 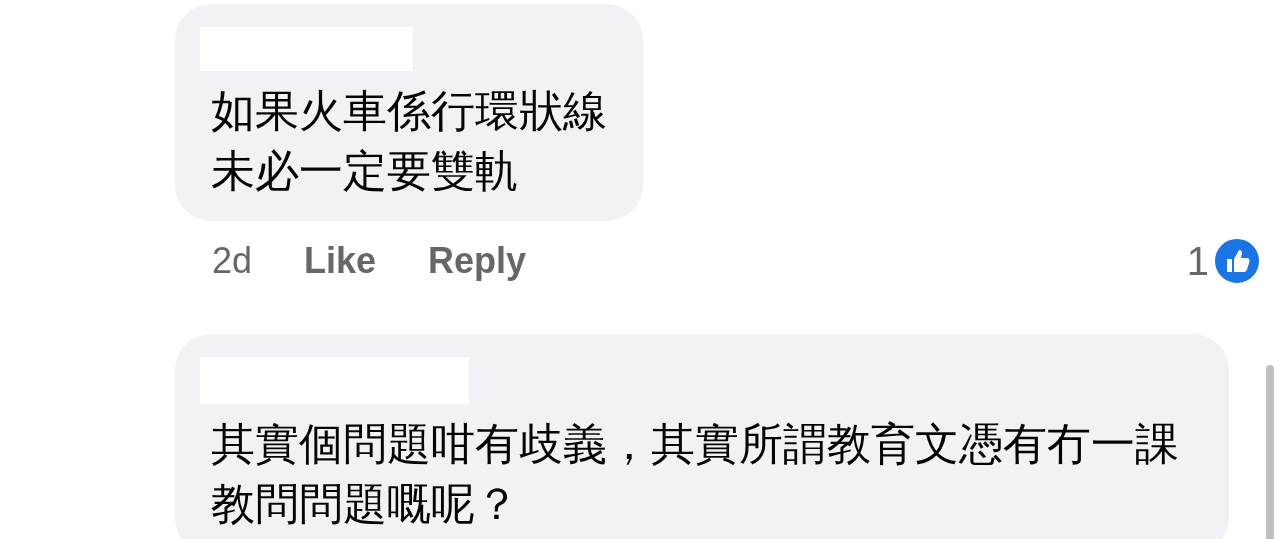 What do you see at coordinates (477, 261) in the screenshot?
I see `comment-action-link: Reply` at bounding box center [477, 261].